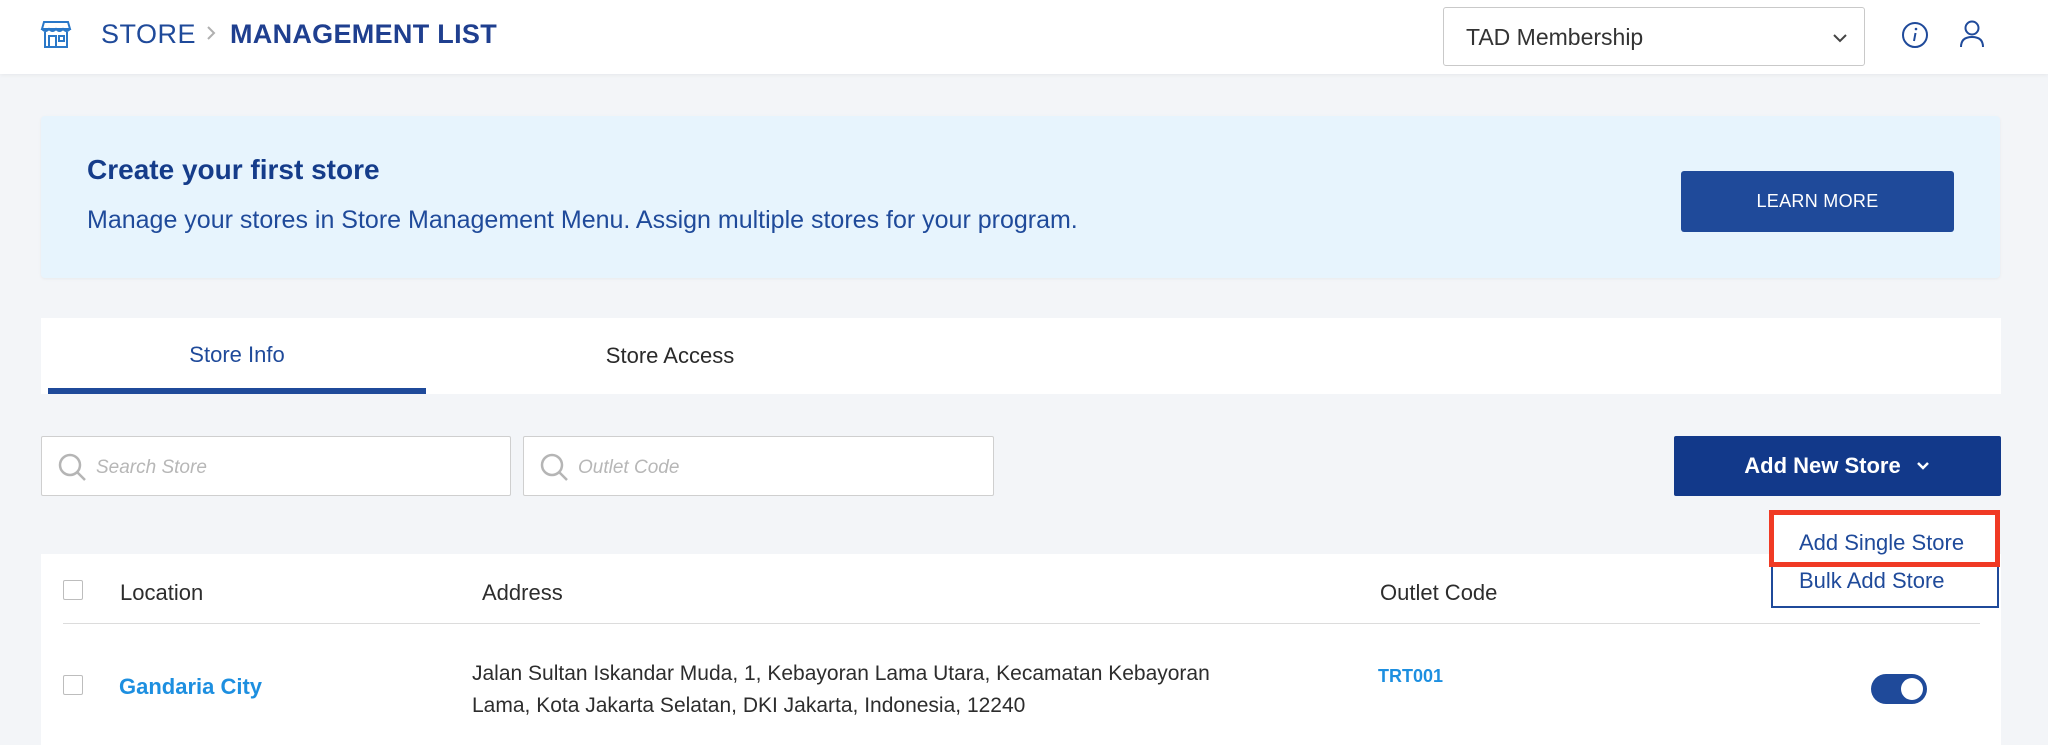 The height and width of the screenshot is (745, 2048). What do you see at coordinates (148, 34) in the screenshot?
I see `breadcrumb-root: STORE` at bounding box center [148, 34].